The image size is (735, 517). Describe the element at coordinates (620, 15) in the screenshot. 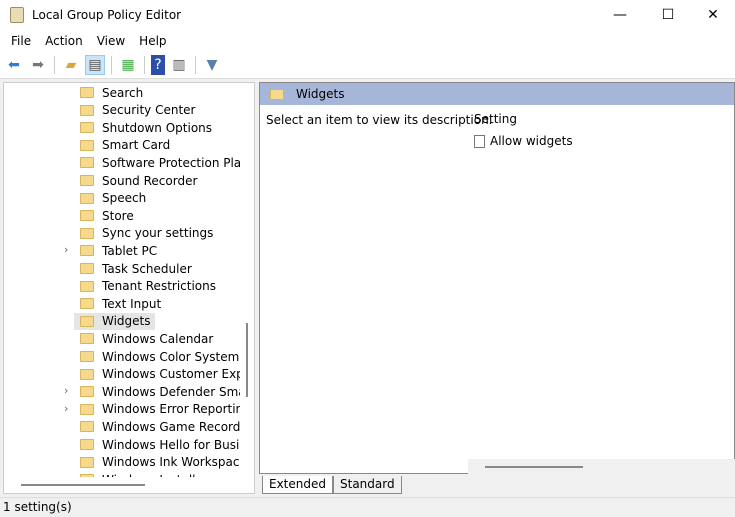

I see `minimize-button: —` at that location.